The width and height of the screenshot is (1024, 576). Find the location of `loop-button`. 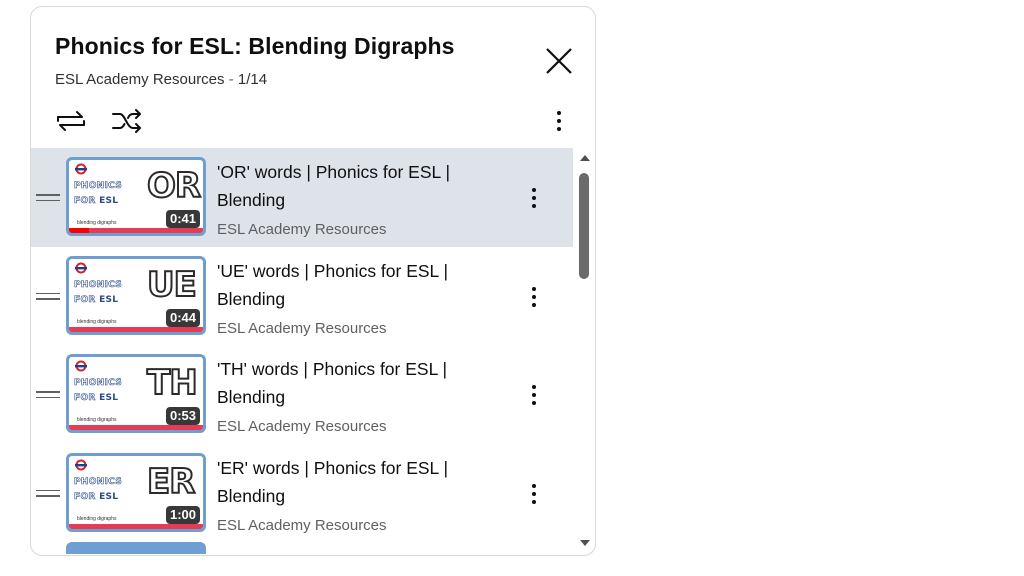

loop-button is located at coordinates (71, 121).